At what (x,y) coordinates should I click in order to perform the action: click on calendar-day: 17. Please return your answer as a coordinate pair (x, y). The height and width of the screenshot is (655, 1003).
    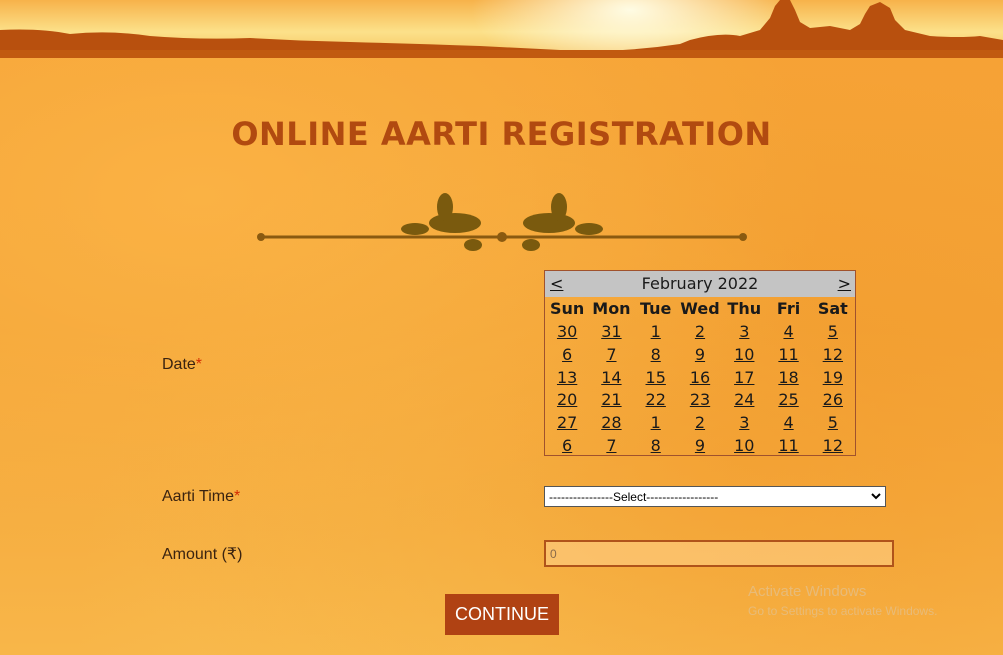
    Looking at the image, I should click on (744, 378).